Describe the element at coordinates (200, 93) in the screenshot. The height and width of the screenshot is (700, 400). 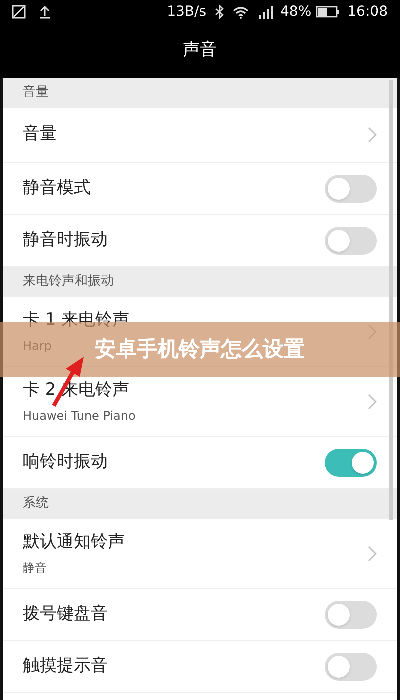
I see `section-header: 音量` at that location.